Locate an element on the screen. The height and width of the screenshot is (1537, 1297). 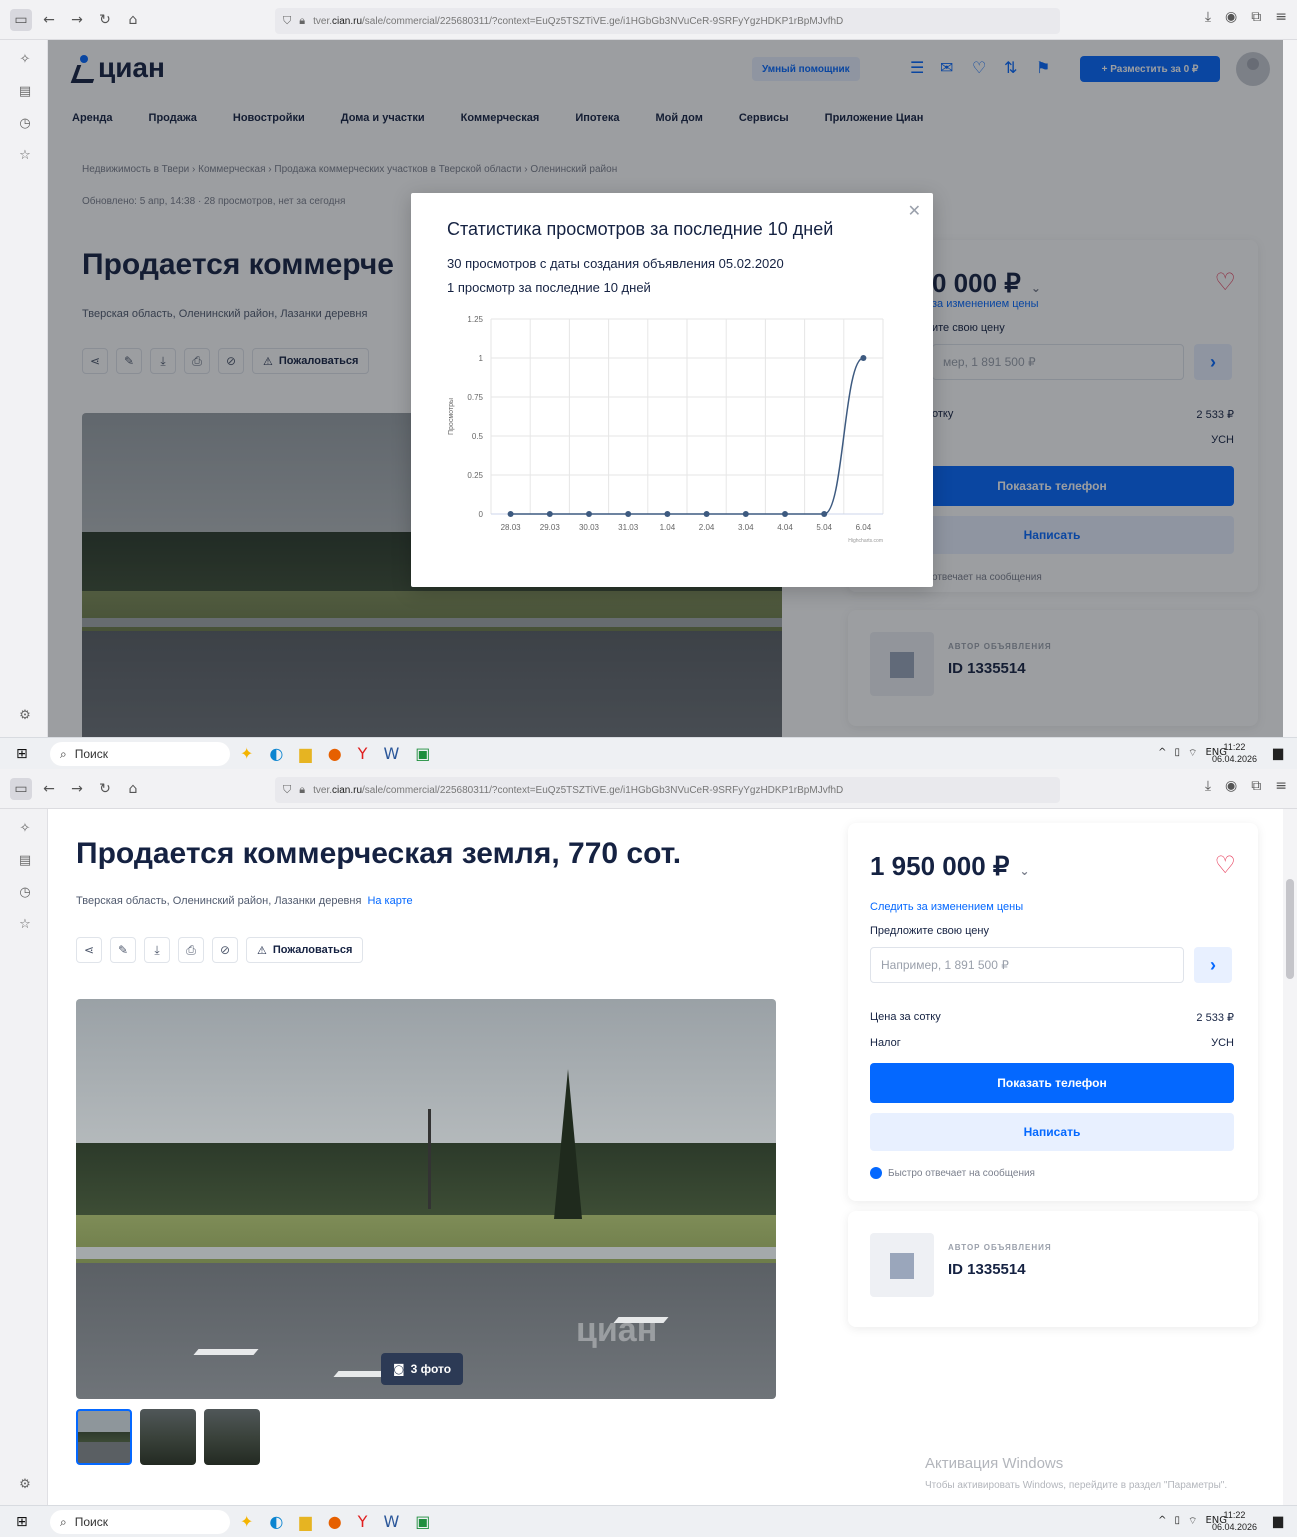
heart-icon: ♡ is located at coordinates (1225, 865).